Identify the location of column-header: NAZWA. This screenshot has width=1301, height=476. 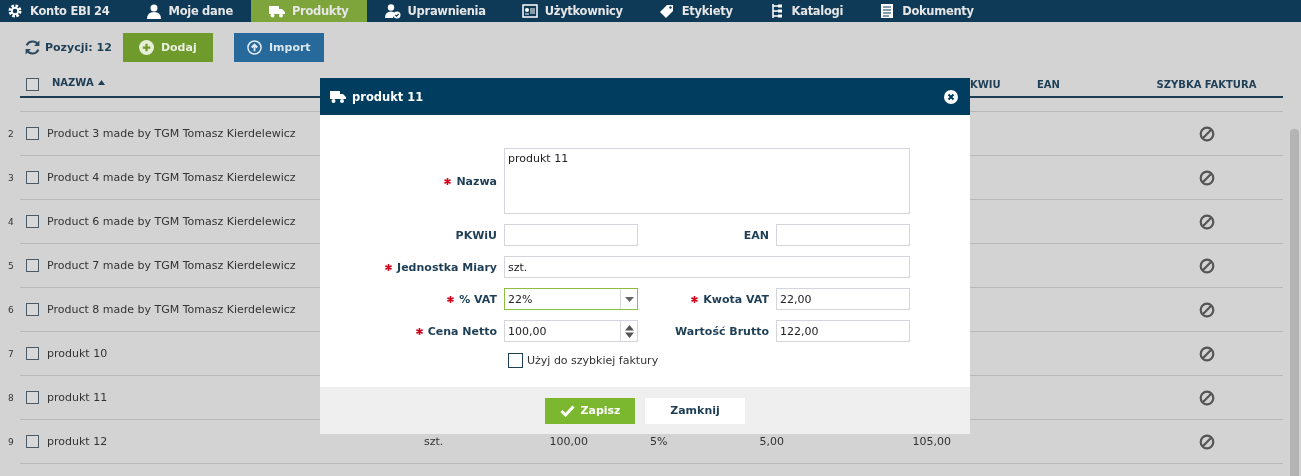
(73, 82).